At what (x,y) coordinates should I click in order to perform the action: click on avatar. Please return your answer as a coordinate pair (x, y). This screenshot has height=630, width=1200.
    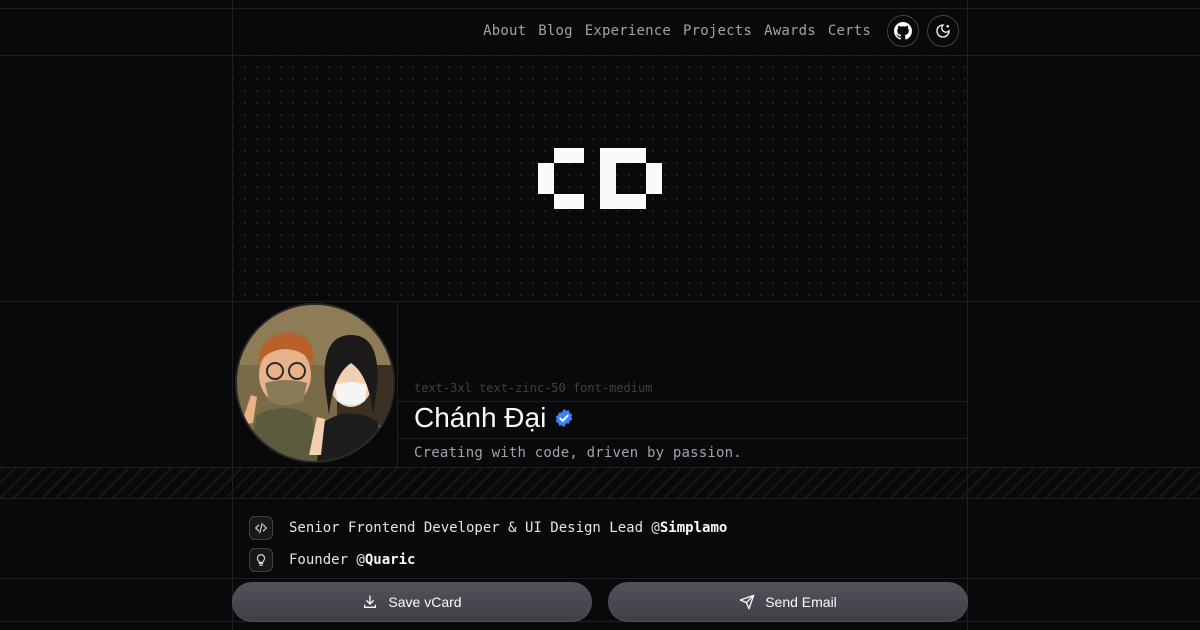
    Looking at the image, I should click on (315, 383).